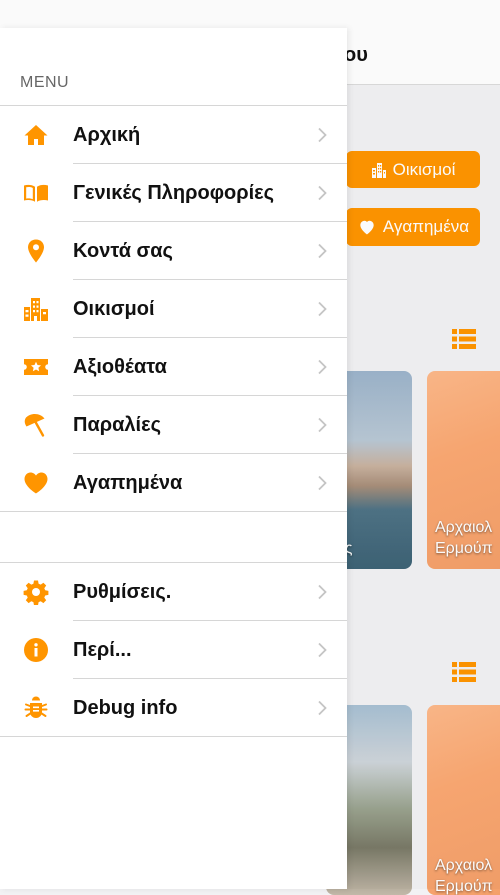 The image size is (500, 895). I want to click on heart-icon, so click(36, 483).